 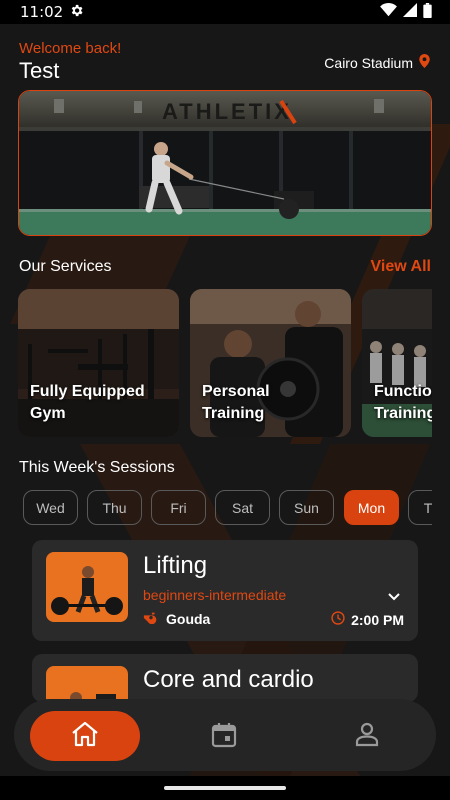 What do you see at coordinates (397, 363) in the screenshot?
I see `service-card-functional-training: Functional Training` at bounding box center [397, 363].